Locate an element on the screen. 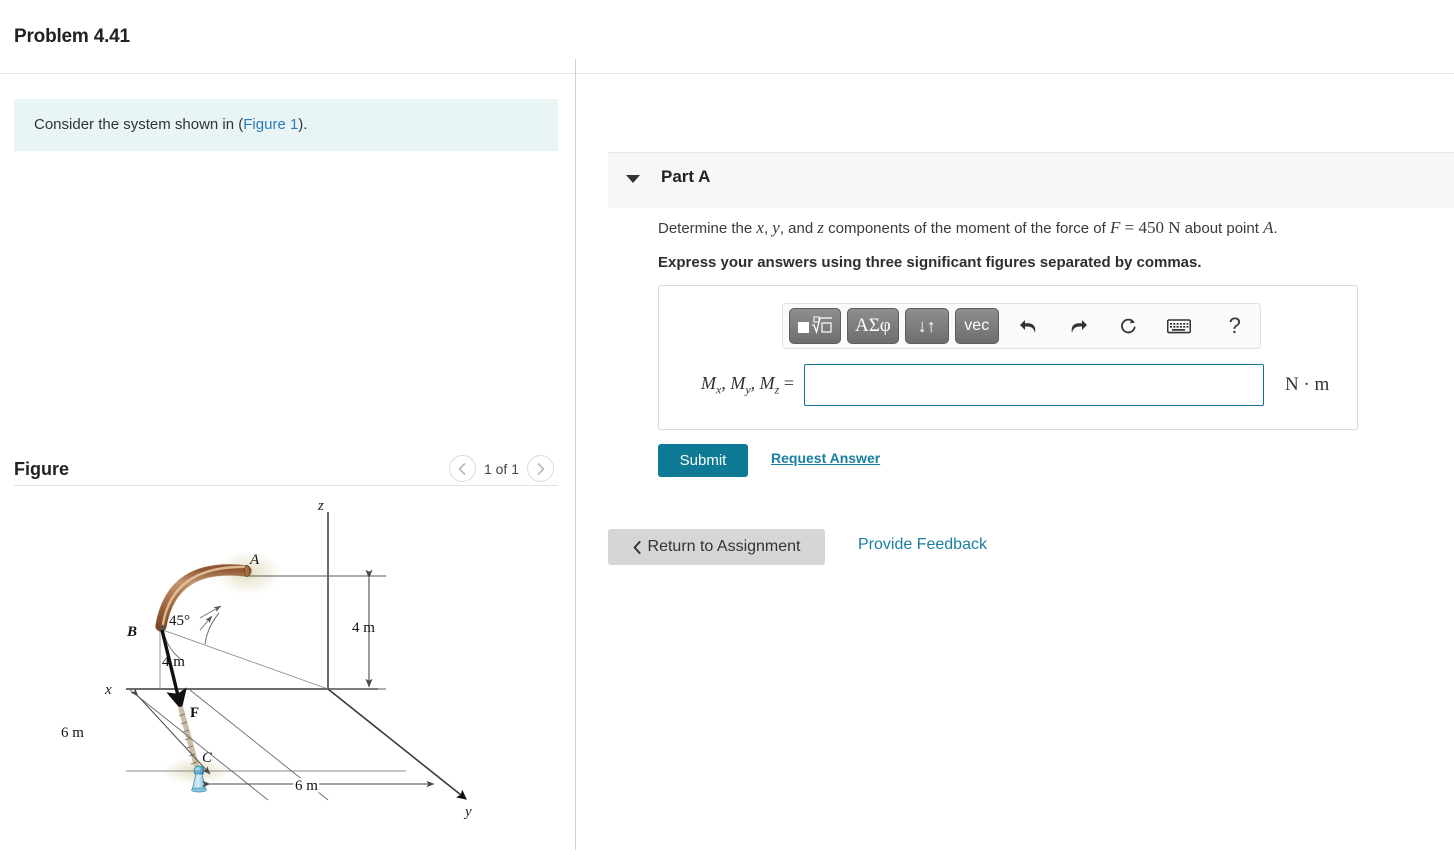 The image size is (1454, 855). reset-icon is located at coordinates (1129, 326).